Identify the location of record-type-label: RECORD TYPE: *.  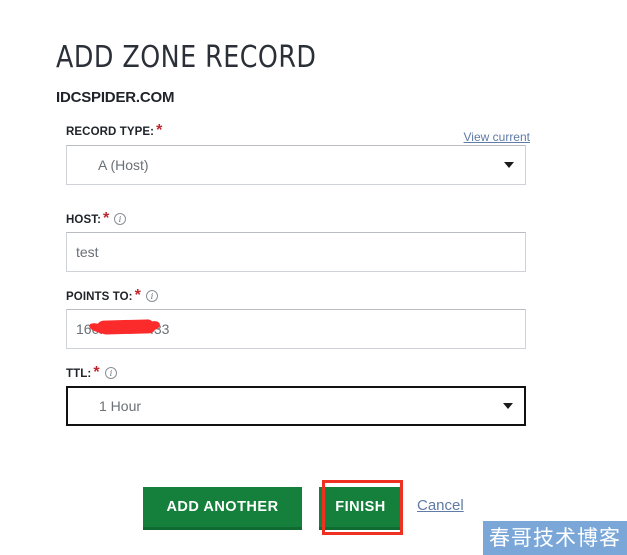
(114, 131).